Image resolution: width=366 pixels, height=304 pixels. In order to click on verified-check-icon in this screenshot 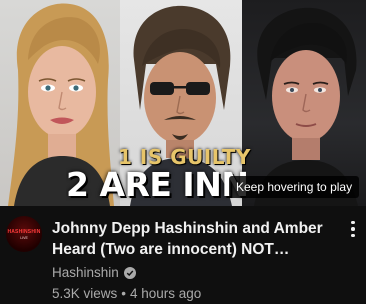, I will do `click(129, 272)`.